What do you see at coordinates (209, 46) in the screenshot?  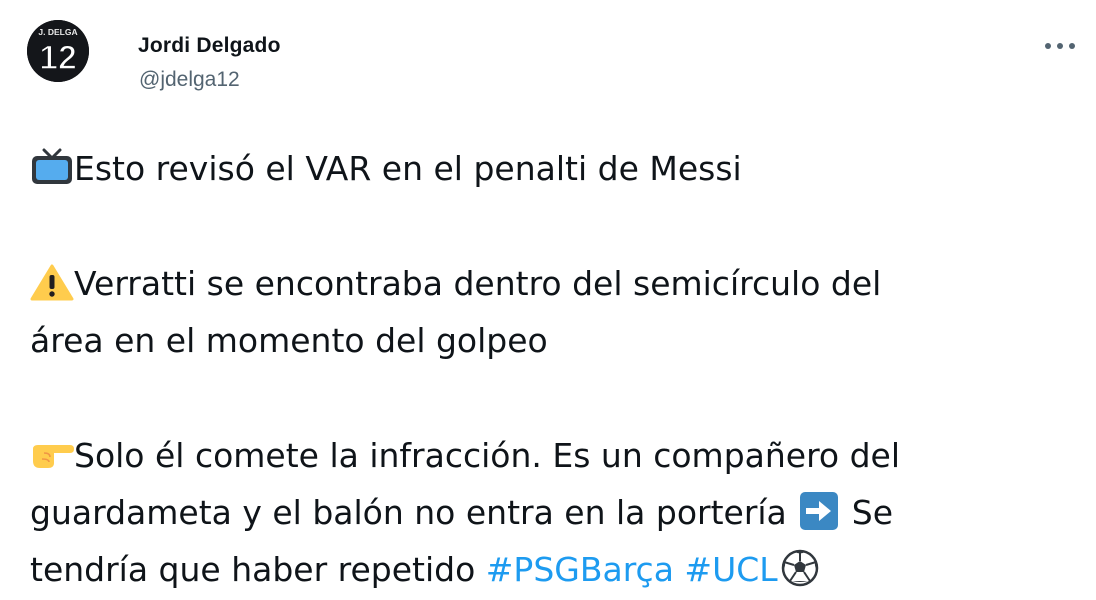 I see `author-display-name: Jordi Delgado` at bounding box center [209, 46].